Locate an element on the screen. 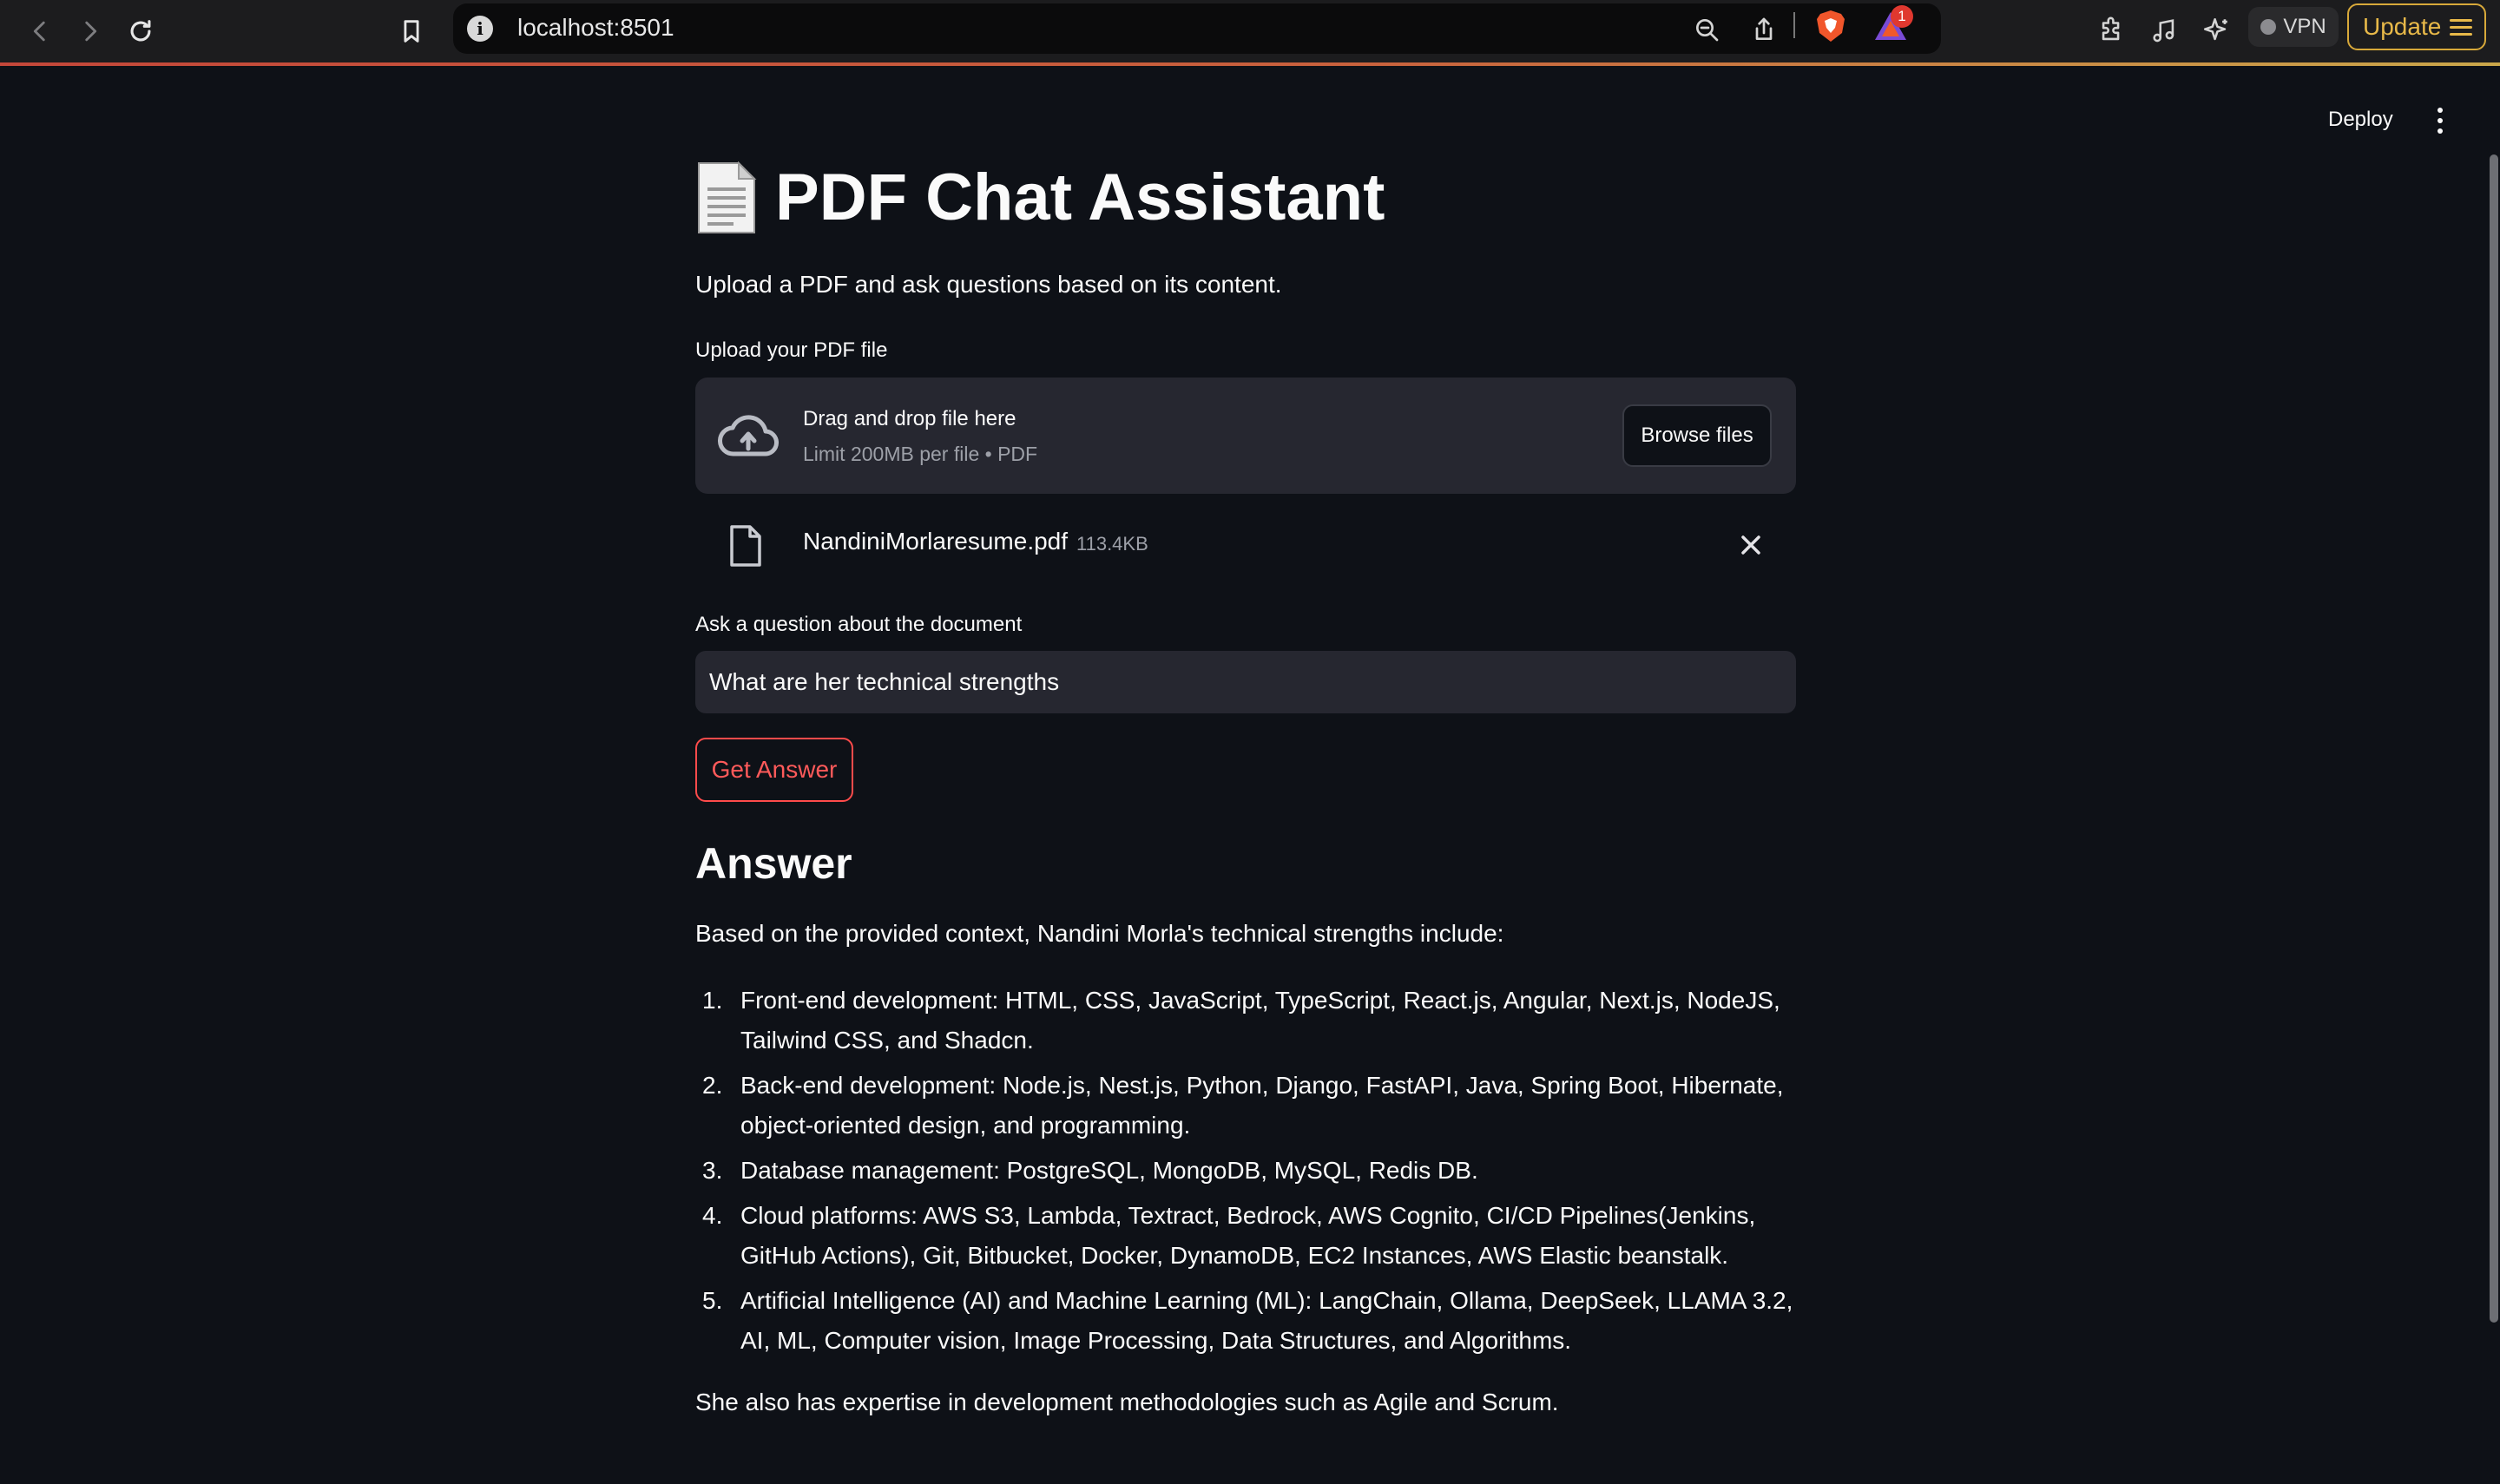  uploaded-file-size: 113.4KB is located at coordinates (1112, 544).